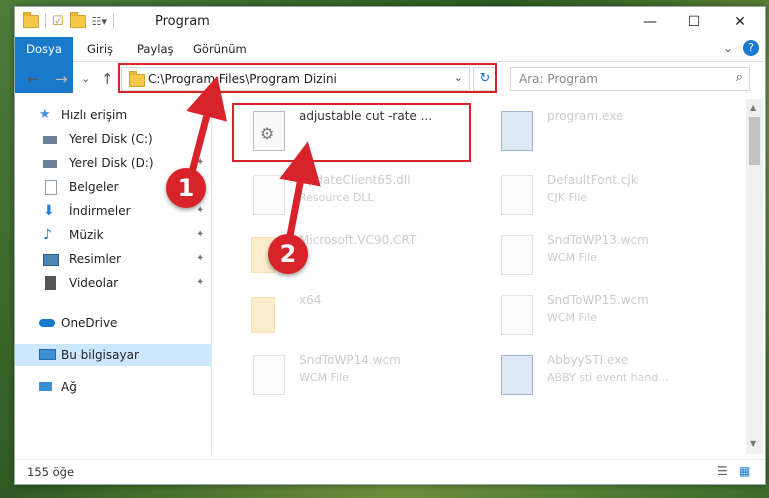 This screenshot has width=769, height=498. I want to click on step-2-badge: 2, so click(288, 254).